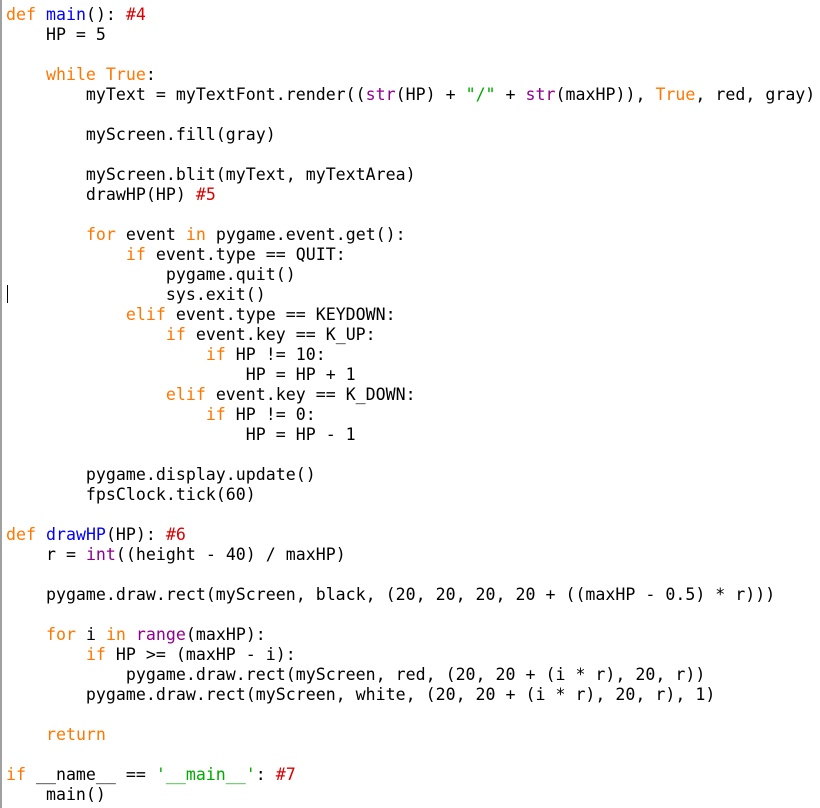 The width and height of the screenshot is (820, 808). Describe the element at coordinates (410, 295) in the screenshot. I see `code-line: sys.exit()` at that location.